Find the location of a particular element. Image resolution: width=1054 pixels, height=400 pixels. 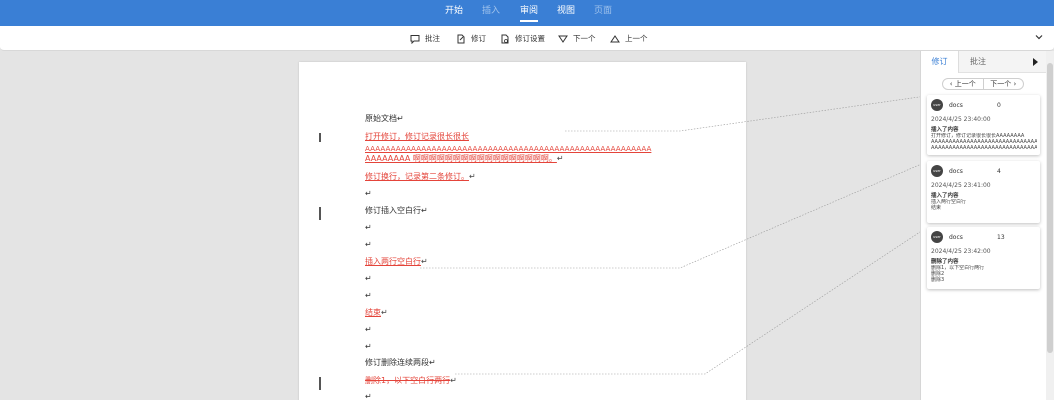

chevron-right-icon: › is located at coordinates (1014, 84).